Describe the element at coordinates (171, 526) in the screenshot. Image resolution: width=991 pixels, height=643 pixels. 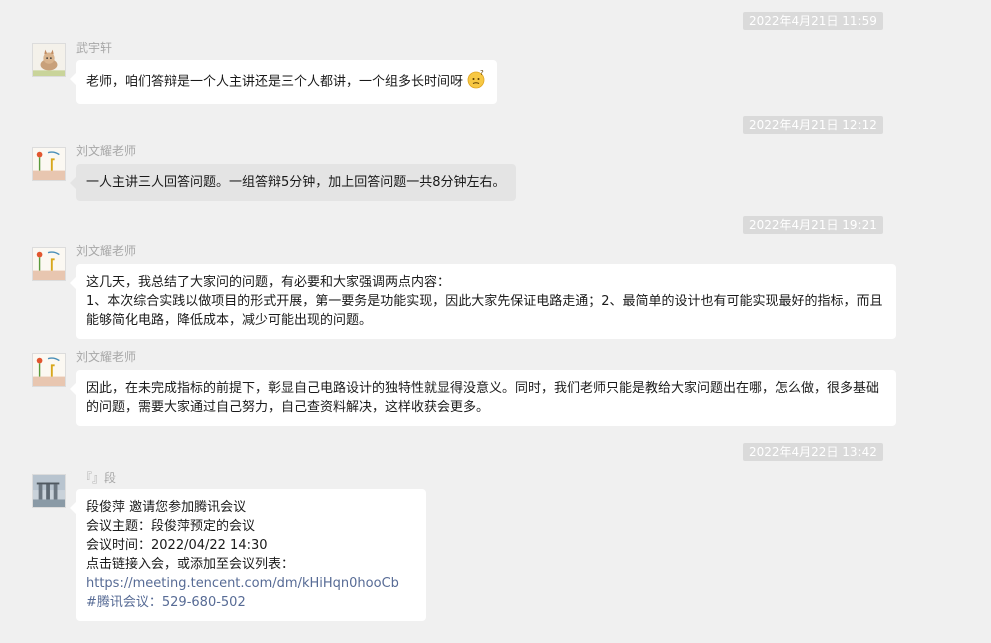
I see `meeting-topic: 会议主题：段俊萍预定的会议` at that location.